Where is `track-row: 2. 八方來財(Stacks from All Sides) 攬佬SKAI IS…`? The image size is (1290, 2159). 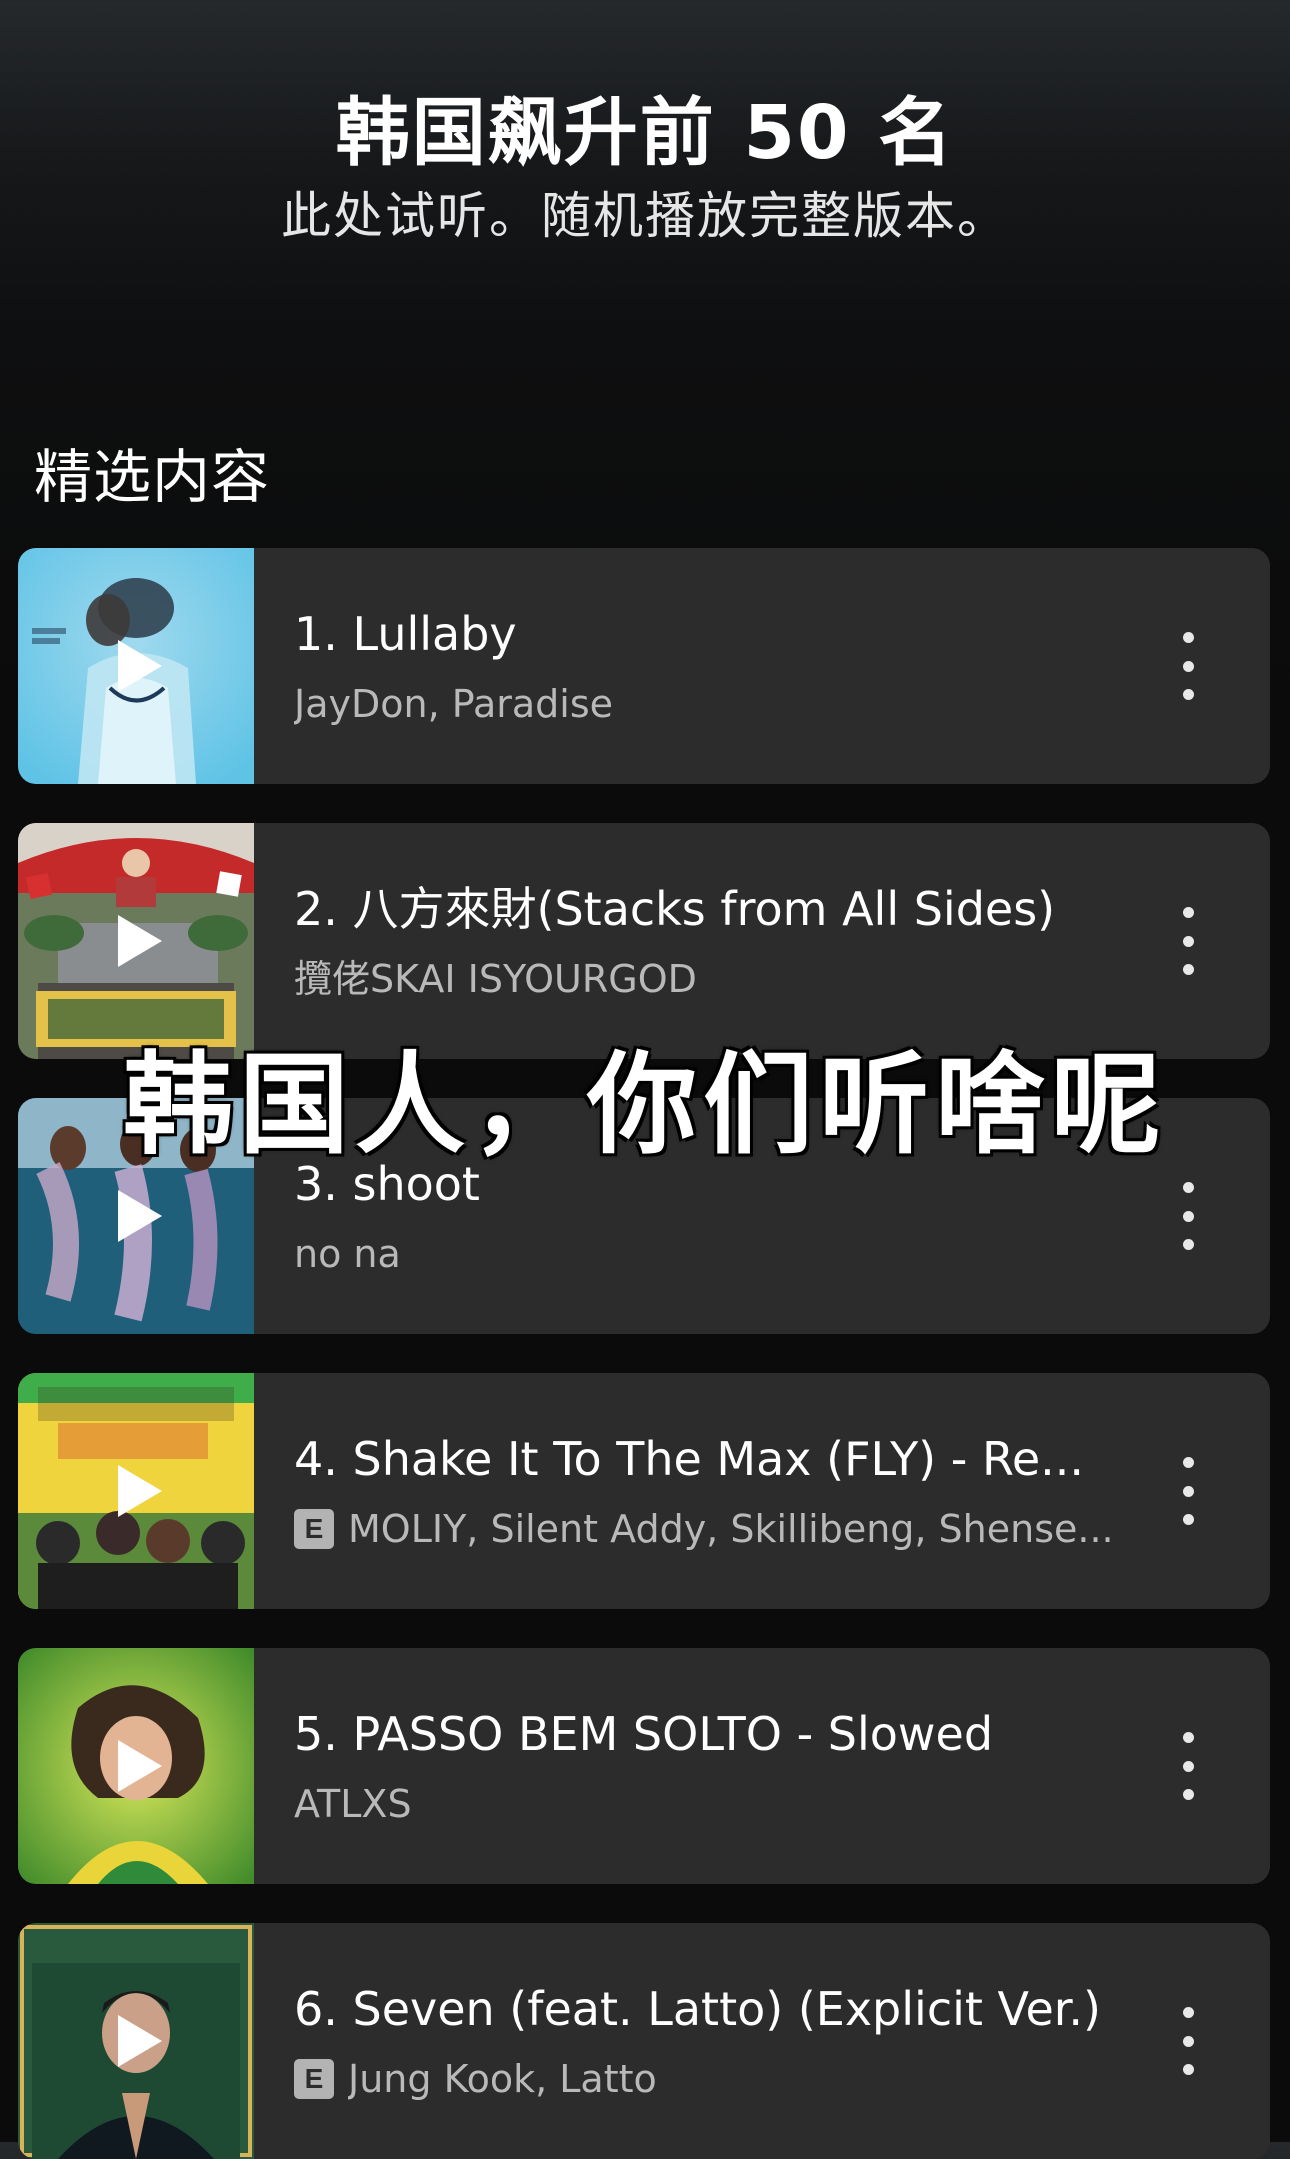 track-row: 2. 八方來財(Stacks from All Sides) 攬佬SKAI IS… is located at coordinates (644, 941).